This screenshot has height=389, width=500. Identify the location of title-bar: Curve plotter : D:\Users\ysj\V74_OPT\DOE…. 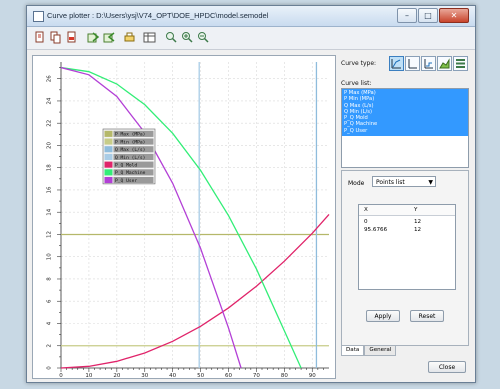
(251, 16).